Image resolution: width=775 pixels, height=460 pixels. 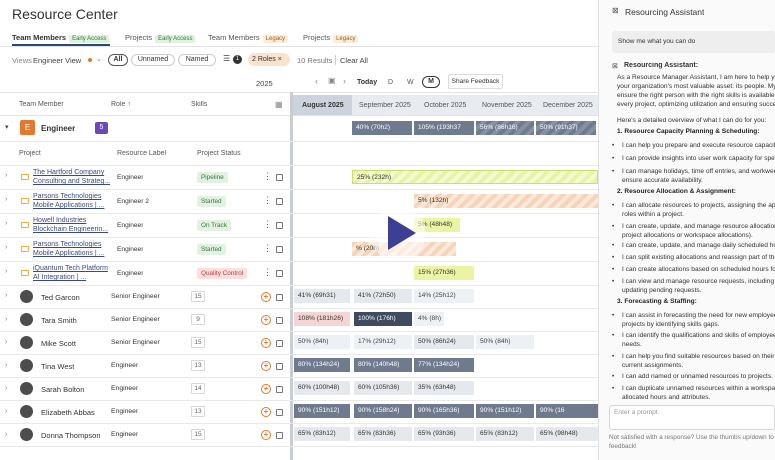 What do you see at coordinates (160, 38) in the screenshot?
I see `tab-projects-early: Projects Early Access` at bounding box center [160, 38].